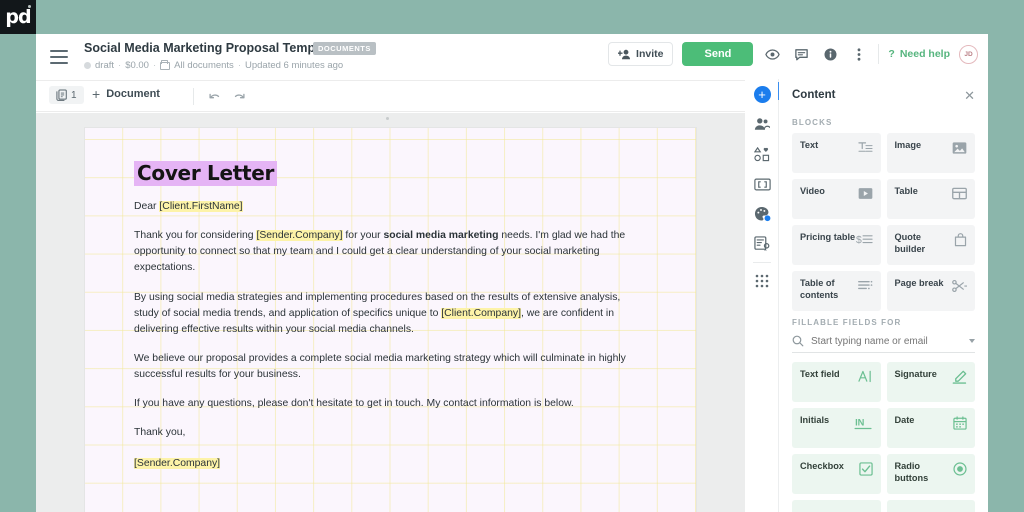  Describe the element at coordinates (910, 243) in the screenshot. I see `block-quote-builder-label: Quote builder` at that location.